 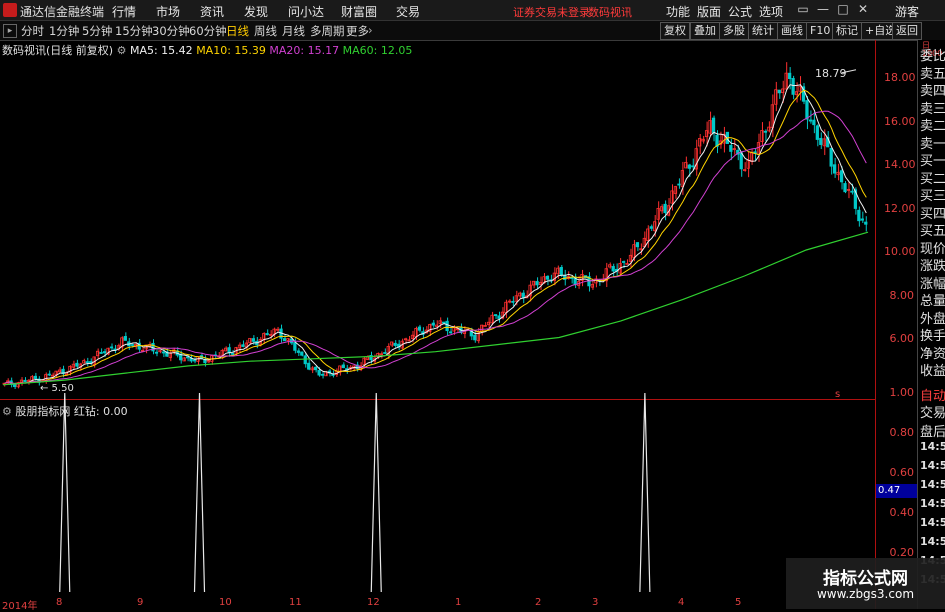 I want to click on close-icon: ✕, so click(x=863, y=10).